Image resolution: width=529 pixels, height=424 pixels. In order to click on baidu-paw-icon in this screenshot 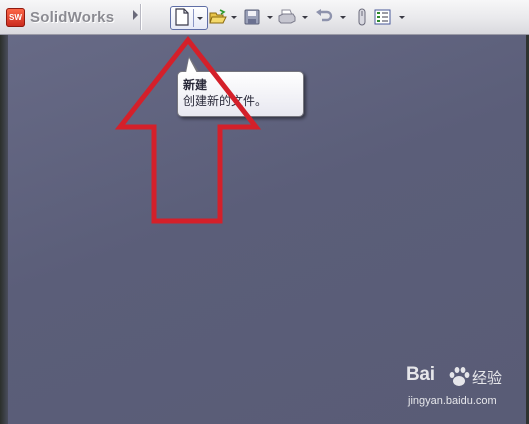, I will do `click(459, 376)`.